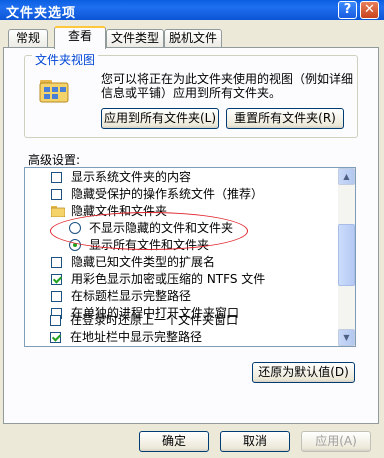 This screenshot has width=384, height=458. I want to click on list-item-label: 显示所有文件和文件夹, so click(149, 245).